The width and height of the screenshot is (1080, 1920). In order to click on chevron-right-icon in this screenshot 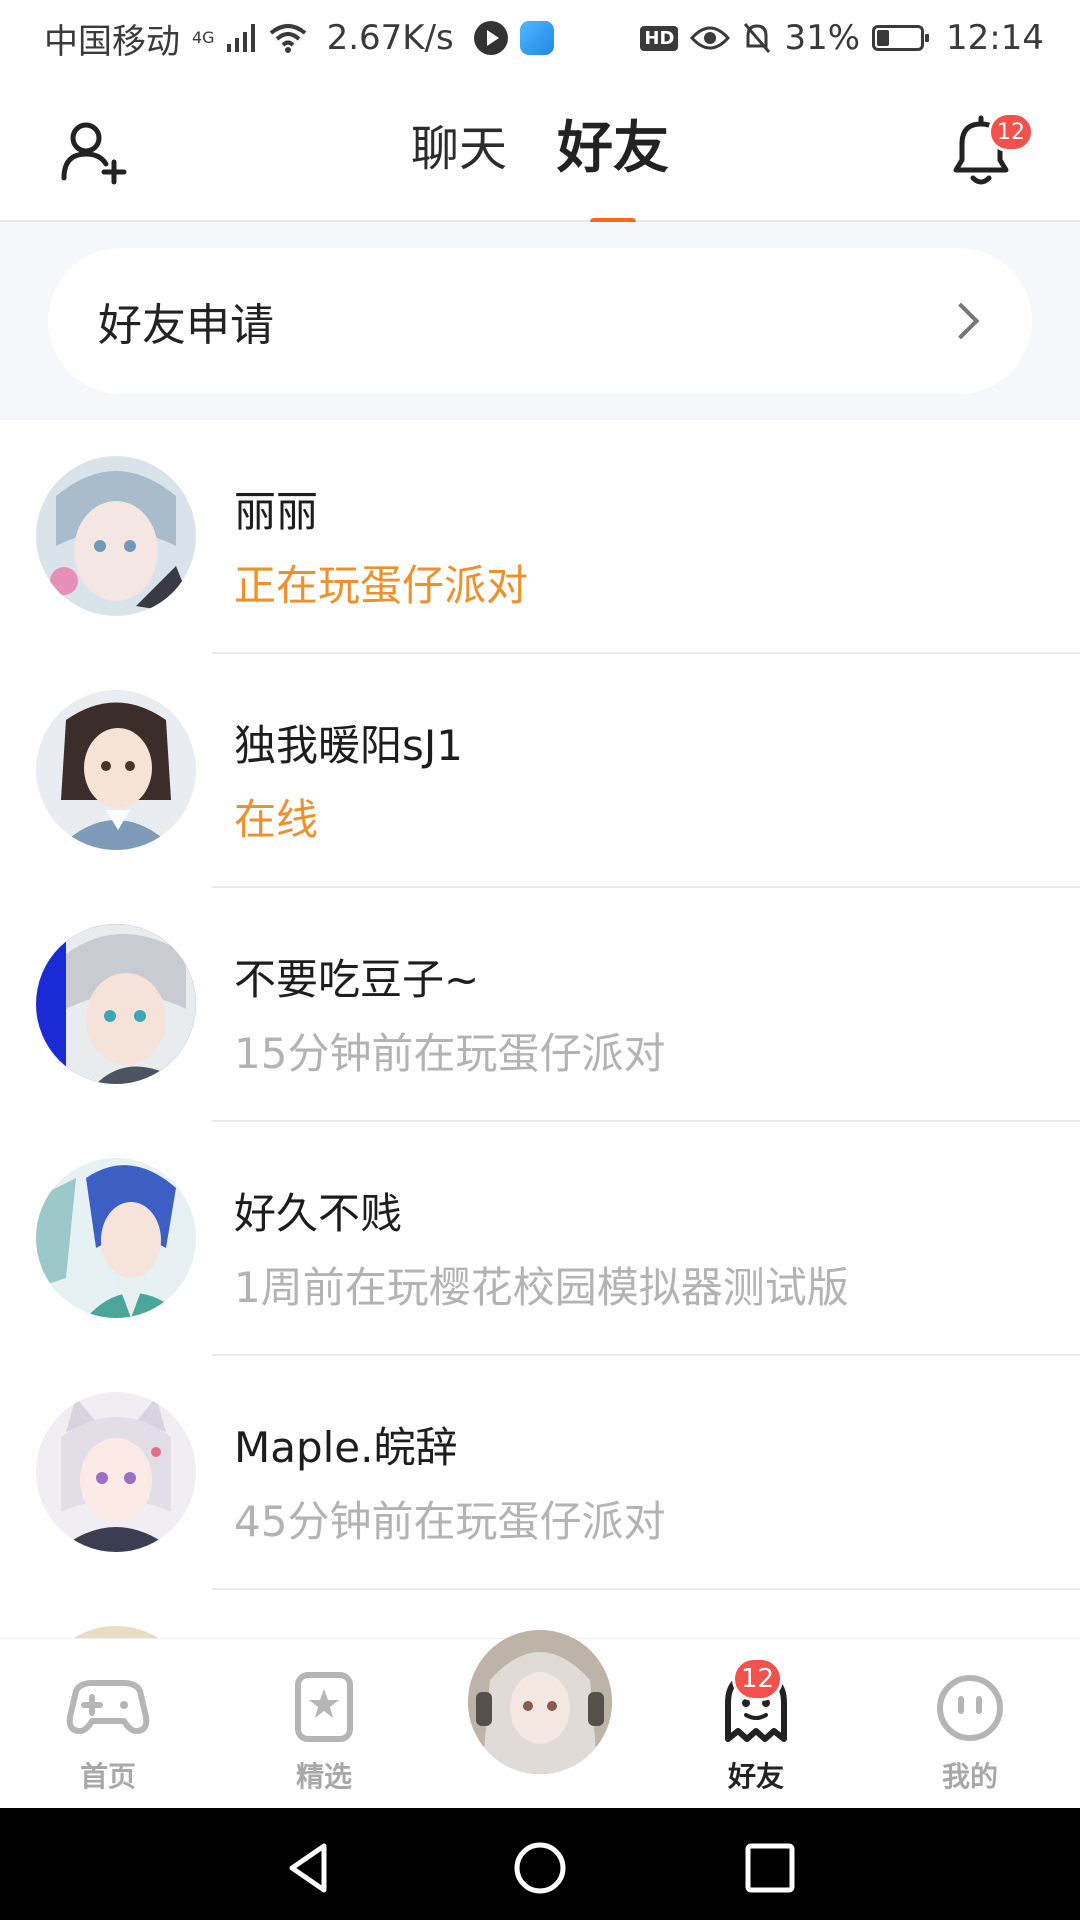, I will do `click(961, 321)`.